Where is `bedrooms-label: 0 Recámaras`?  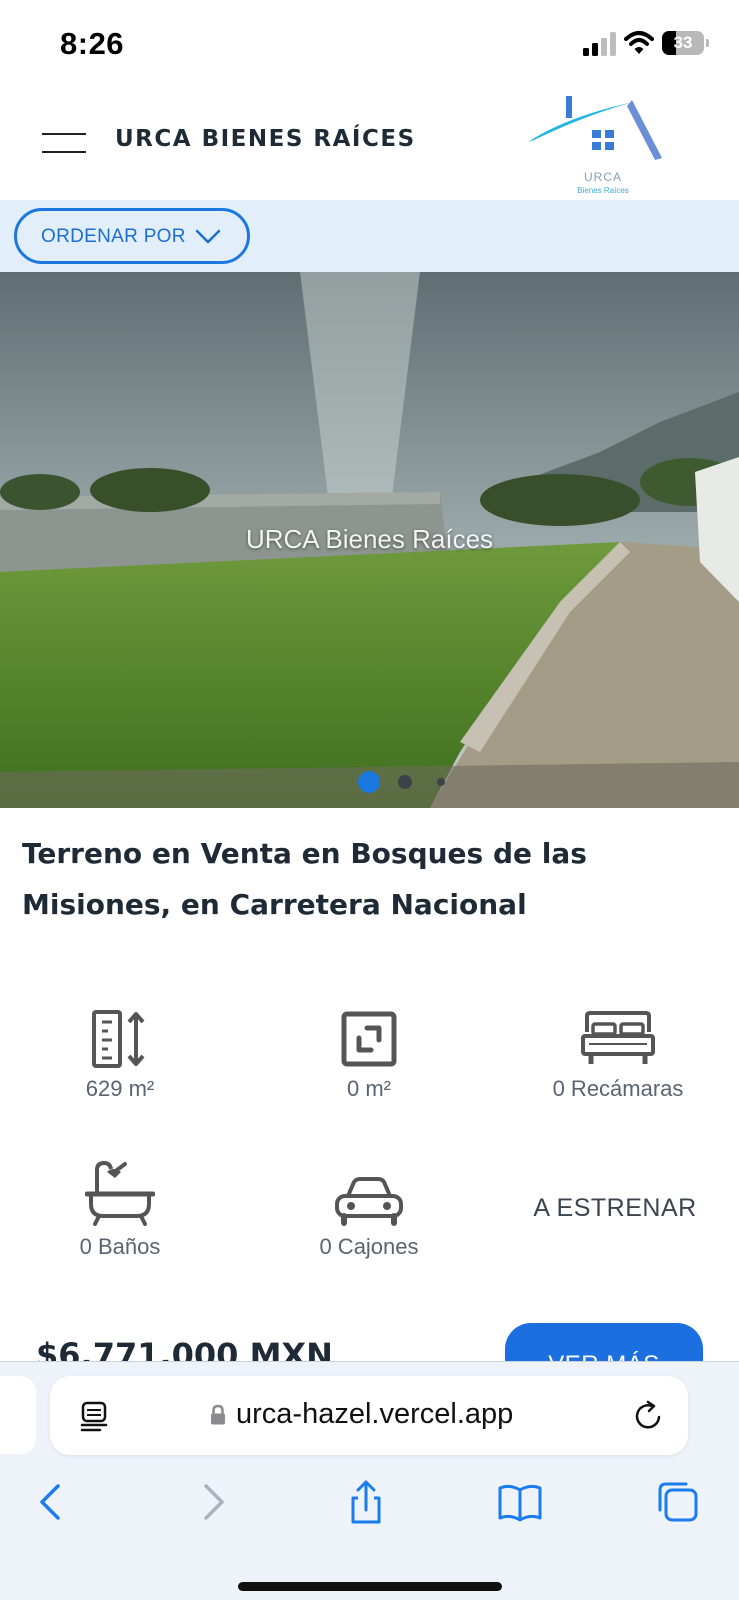 bedrooms-label: 0 Recámaras is located at coordinates (618, 1088).